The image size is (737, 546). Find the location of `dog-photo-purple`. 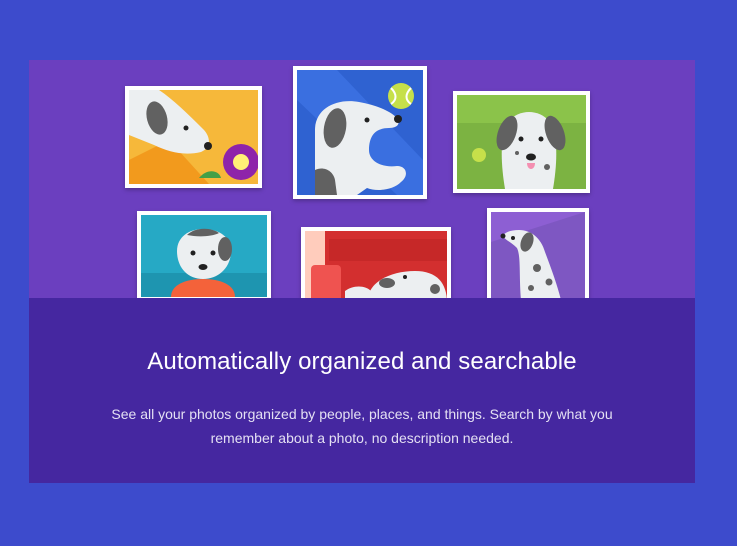

dog-photo-purple is located at coordinates (538, 256).